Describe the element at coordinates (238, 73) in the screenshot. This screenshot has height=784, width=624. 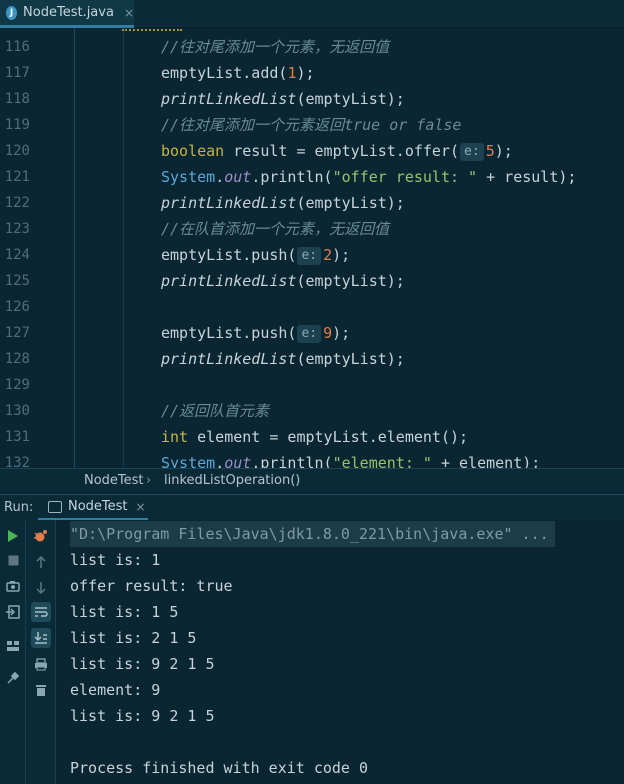
I see `code-text: emptyList.add(1);` at that location.